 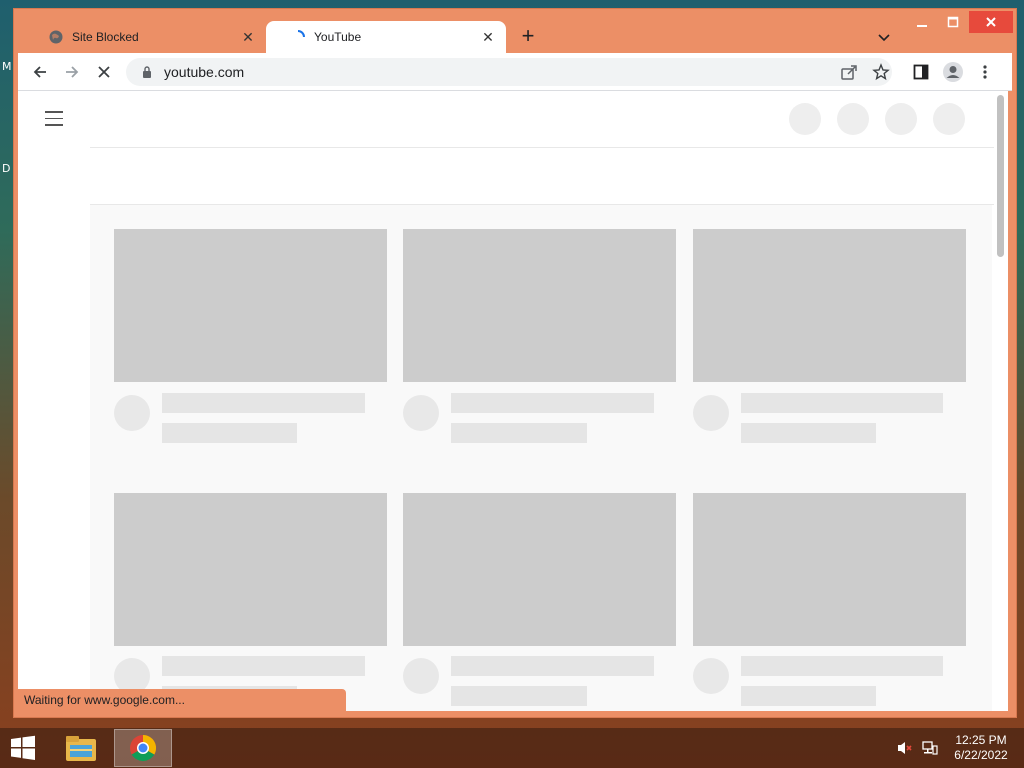 I want to click on arrow-left-icon, so click(x=39, y=72).